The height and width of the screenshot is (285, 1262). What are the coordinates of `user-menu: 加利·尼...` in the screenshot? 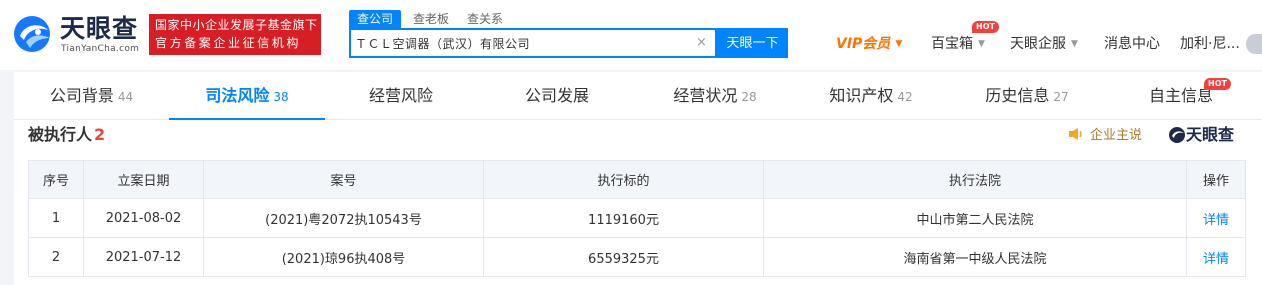 It's located at (1210, 44).